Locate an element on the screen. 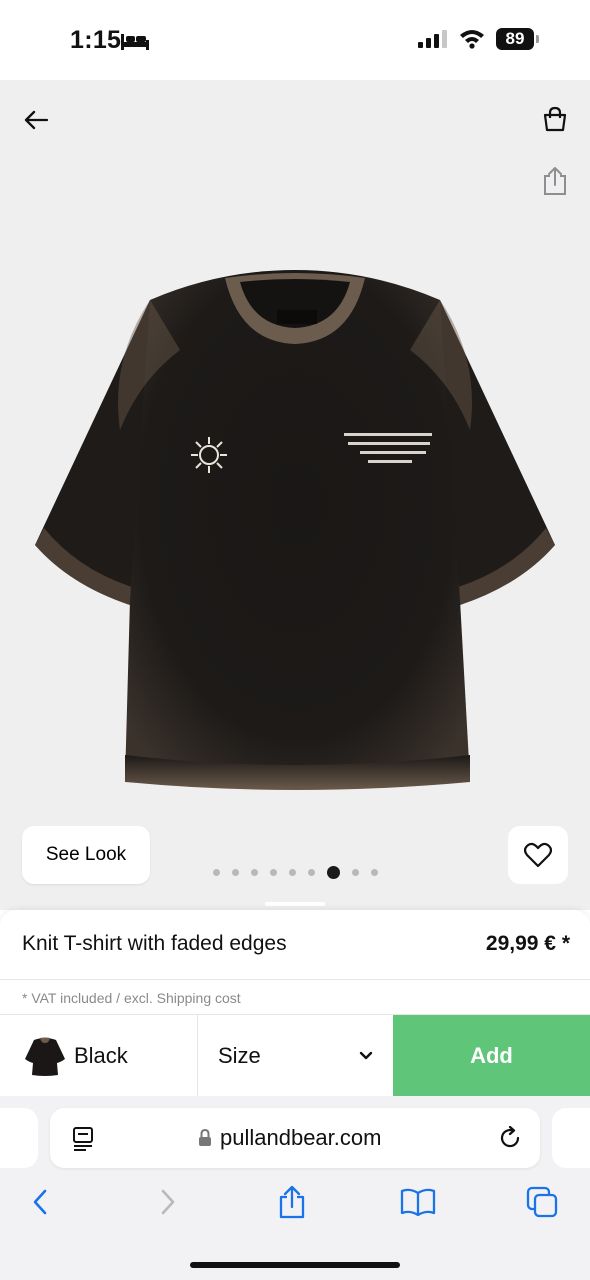  previous-tab-preview is located at coordinates (19, 1138).